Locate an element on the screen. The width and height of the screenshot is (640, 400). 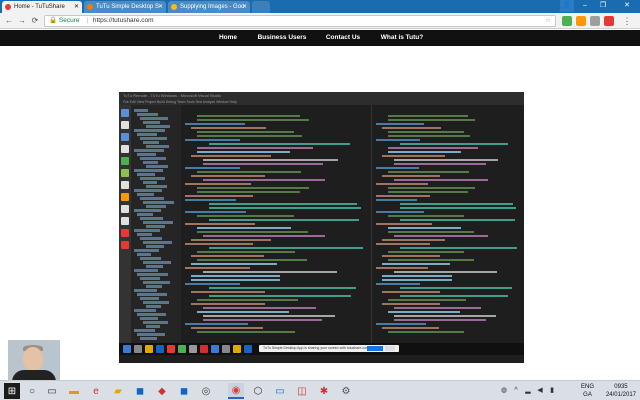
reload-button: ⟳ is located at coordinates (35, 21).